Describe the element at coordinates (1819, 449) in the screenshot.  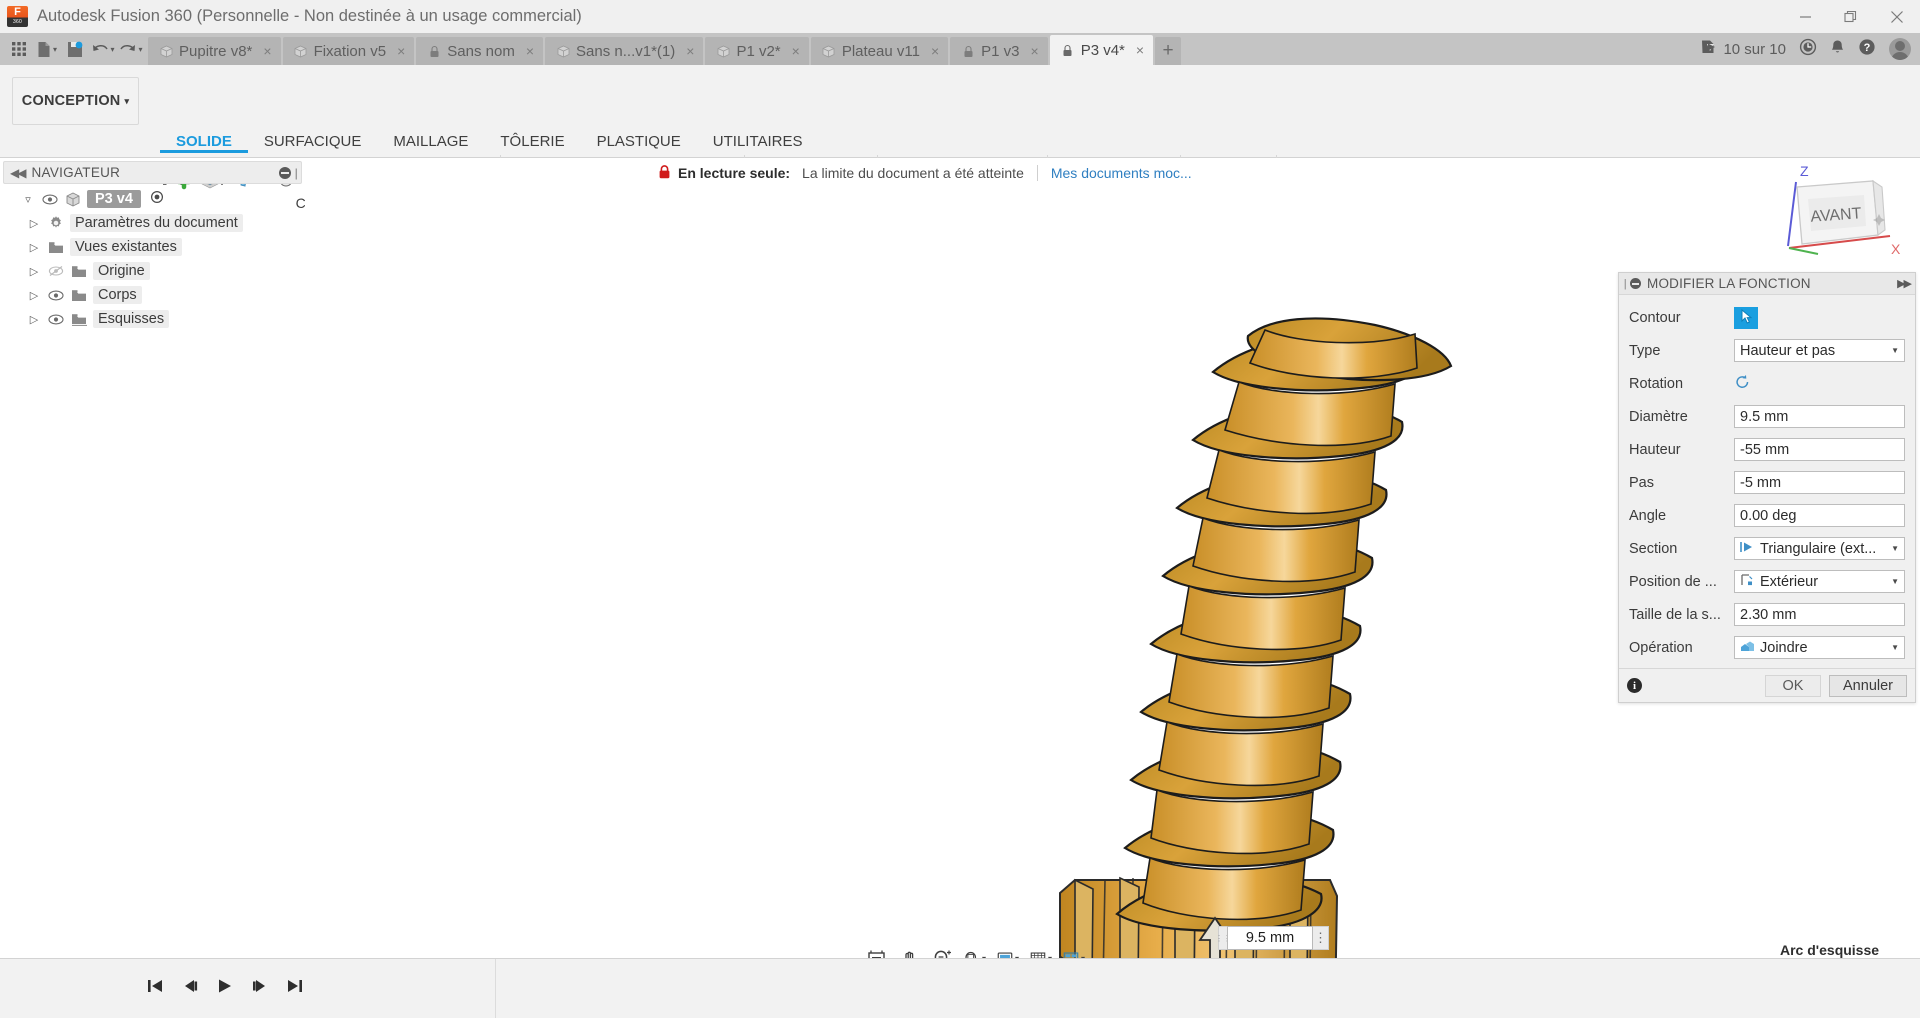
I see `height-input: -55 mm` at that location.